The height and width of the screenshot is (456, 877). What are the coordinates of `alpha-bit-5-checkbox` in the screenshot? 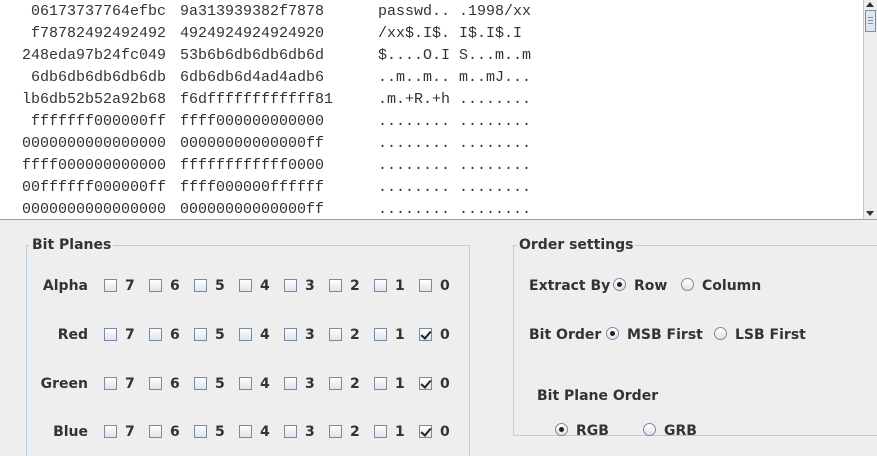 It's located at (200, 285).